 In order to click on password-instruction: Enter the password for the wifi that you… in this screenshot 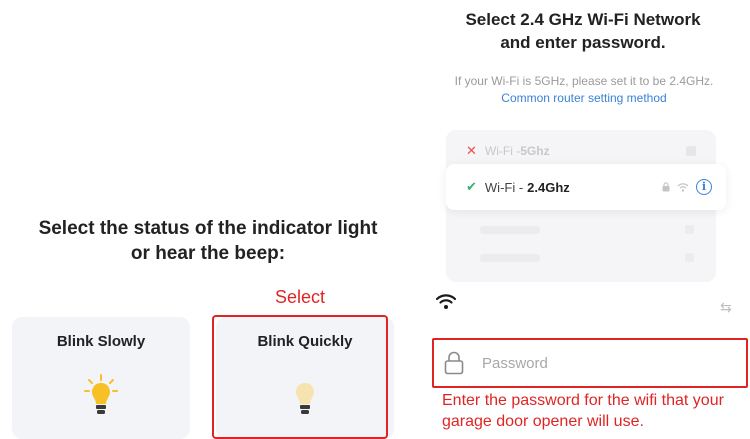, I will do `click(583, 411)`.